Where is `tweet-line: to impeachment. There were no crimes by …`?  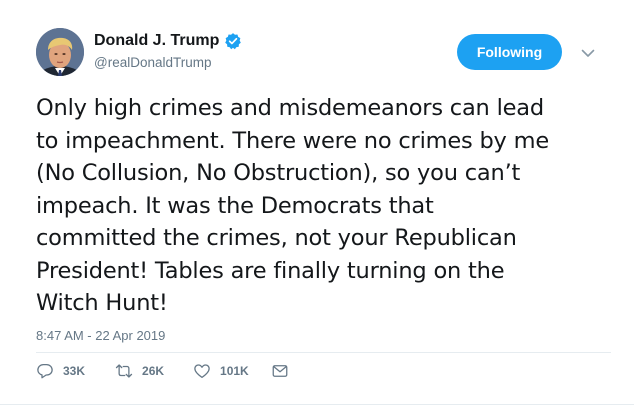 tweet-line: to impeachment. There were no crimes by … is located at coordinates (292, 140).